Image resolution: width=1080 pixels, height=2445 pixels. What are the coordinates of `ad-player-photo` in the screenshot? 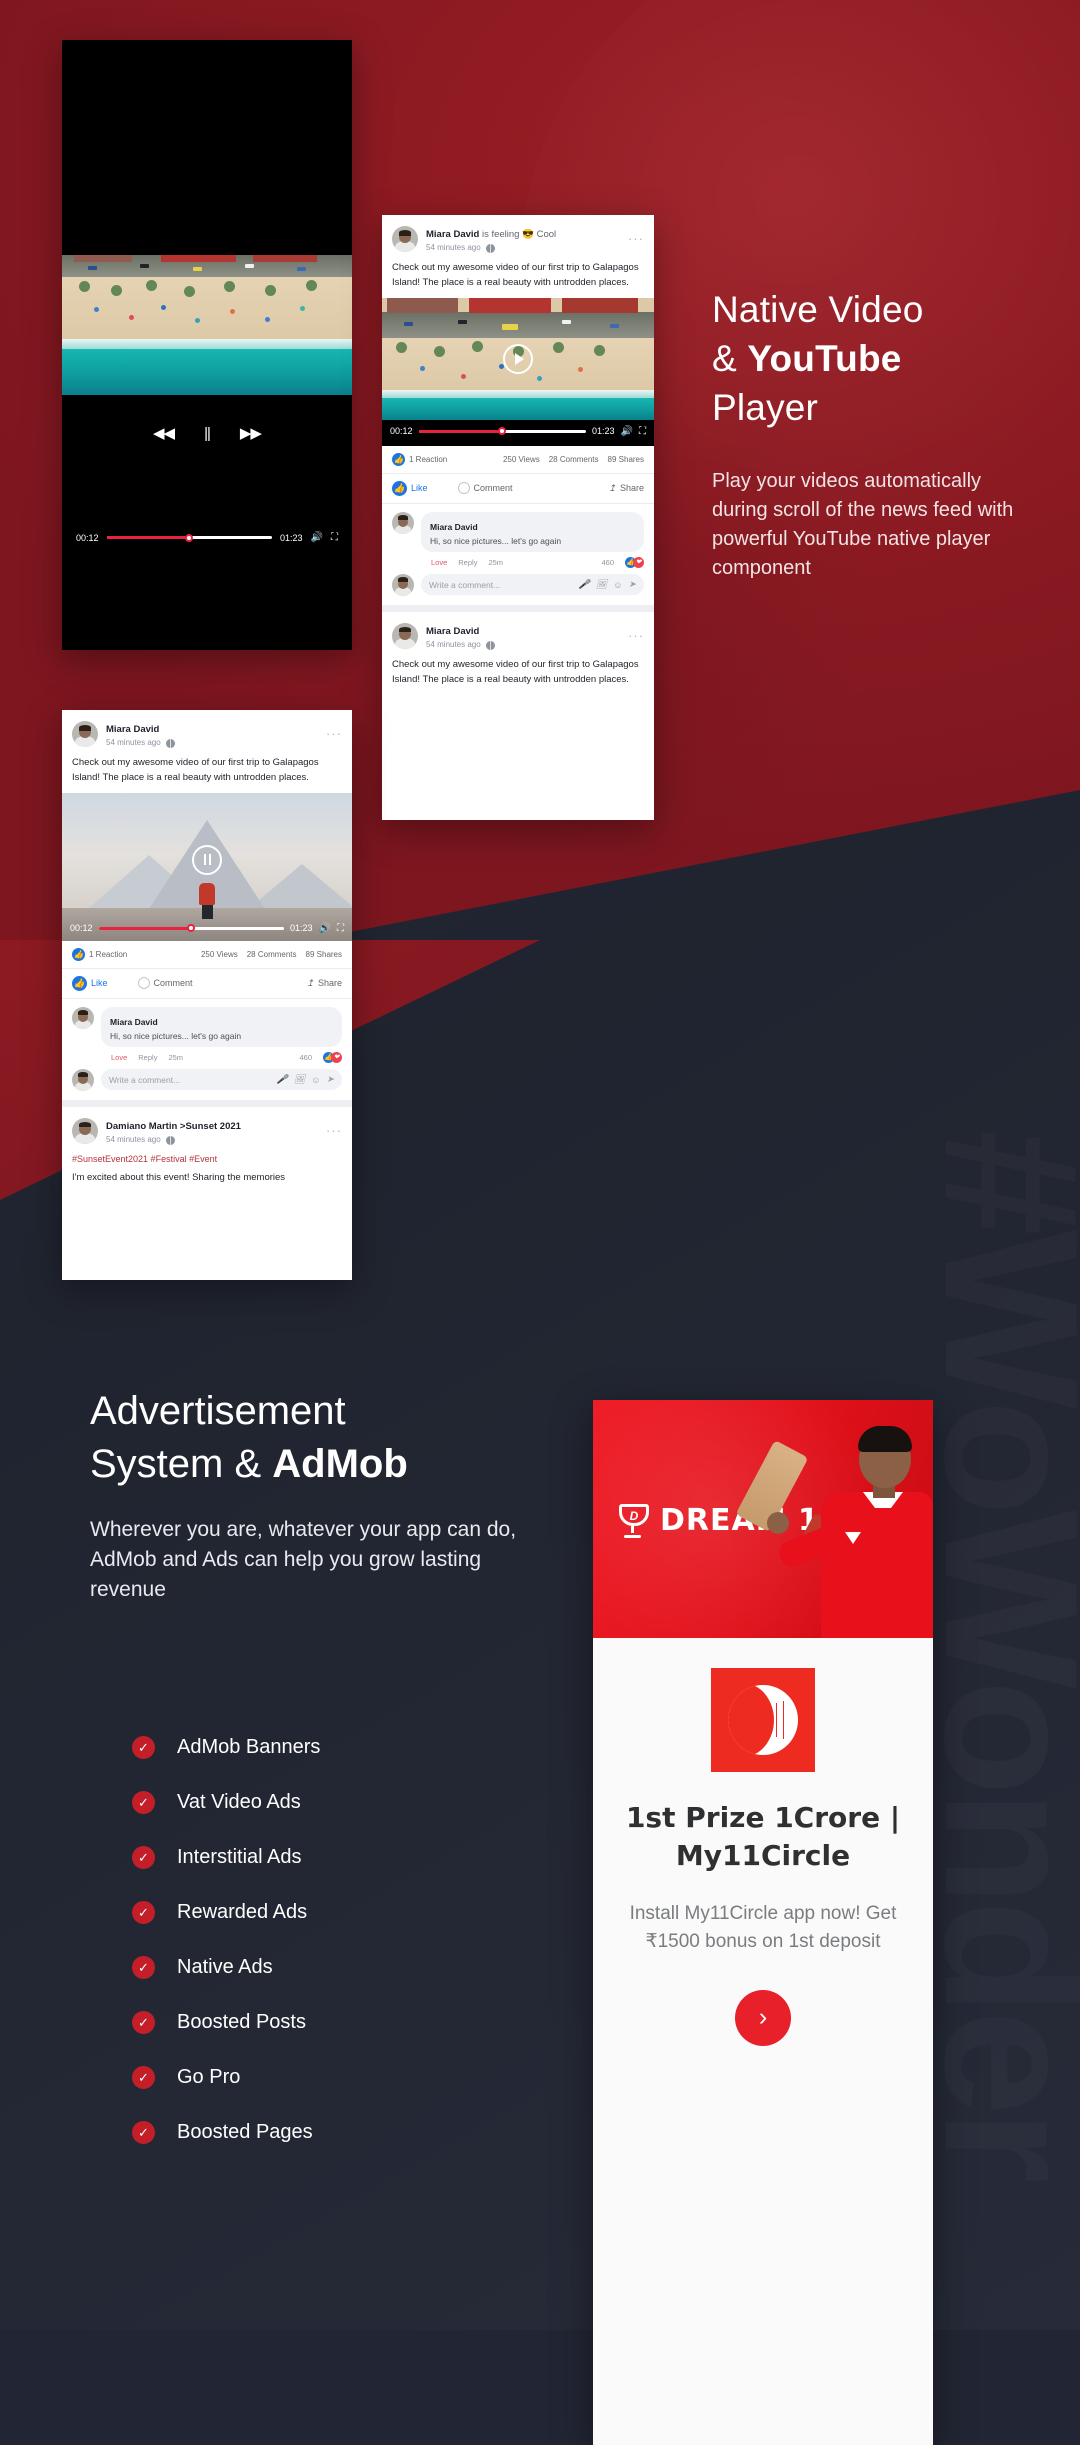 It's located at (834, 1529).